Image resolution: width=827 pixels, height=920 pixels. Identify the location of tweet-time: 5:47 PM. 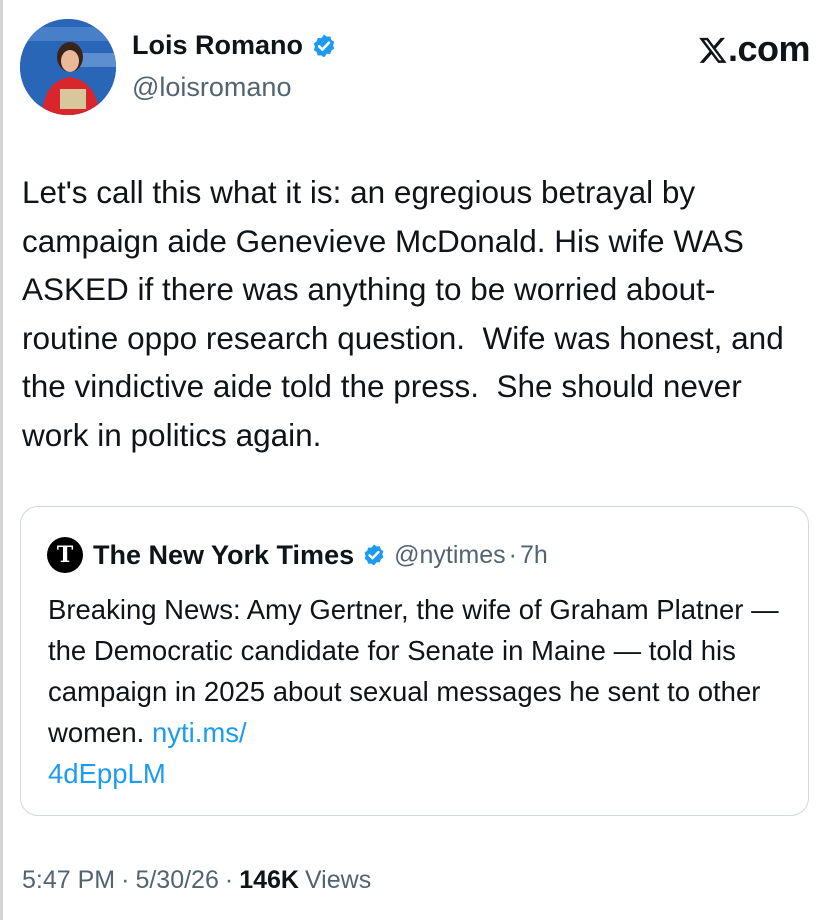
(68, 880).